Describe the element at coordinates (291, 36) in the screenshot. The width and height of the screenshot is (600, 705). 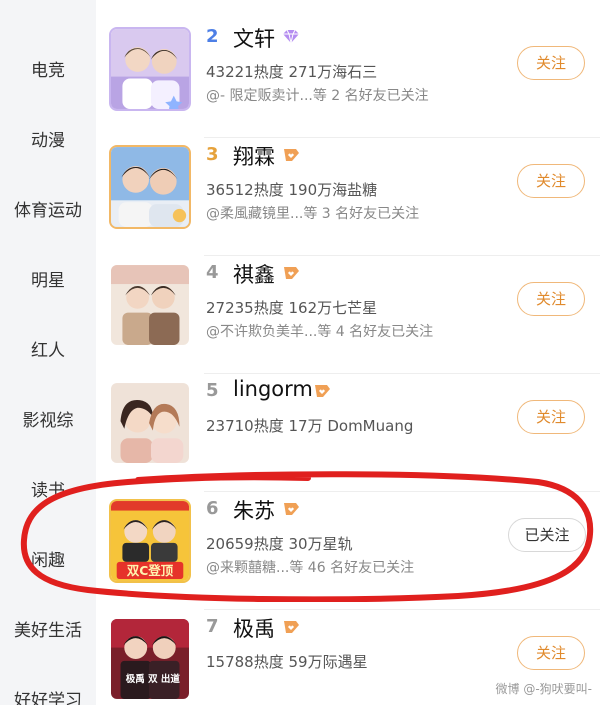
I see `diamond-badge-icon` at that location.